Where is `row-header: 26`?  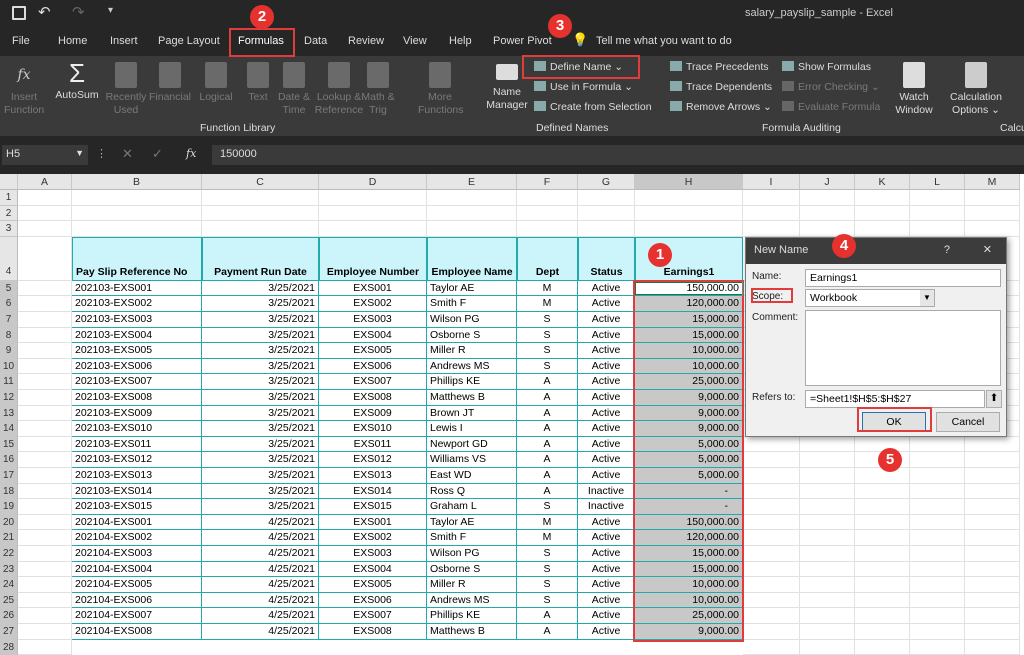 row-header: 26 is located at coordinates (9, 616).